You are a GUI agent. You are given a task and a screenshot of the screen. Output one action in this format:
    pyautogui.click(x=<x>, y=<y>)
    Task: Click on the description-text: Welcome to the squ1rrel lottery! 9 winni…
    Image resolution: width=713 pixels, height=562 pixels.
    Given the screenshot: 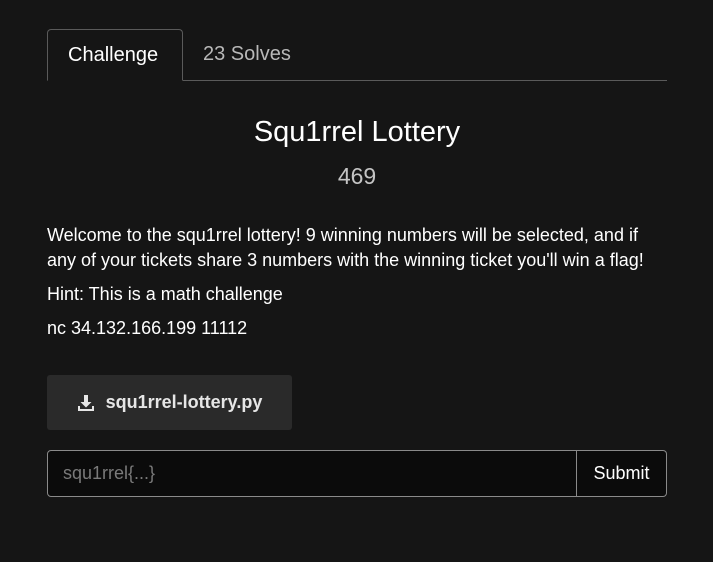 What is the action you would take?
    pyautogui.click(x=345, y=247)
    